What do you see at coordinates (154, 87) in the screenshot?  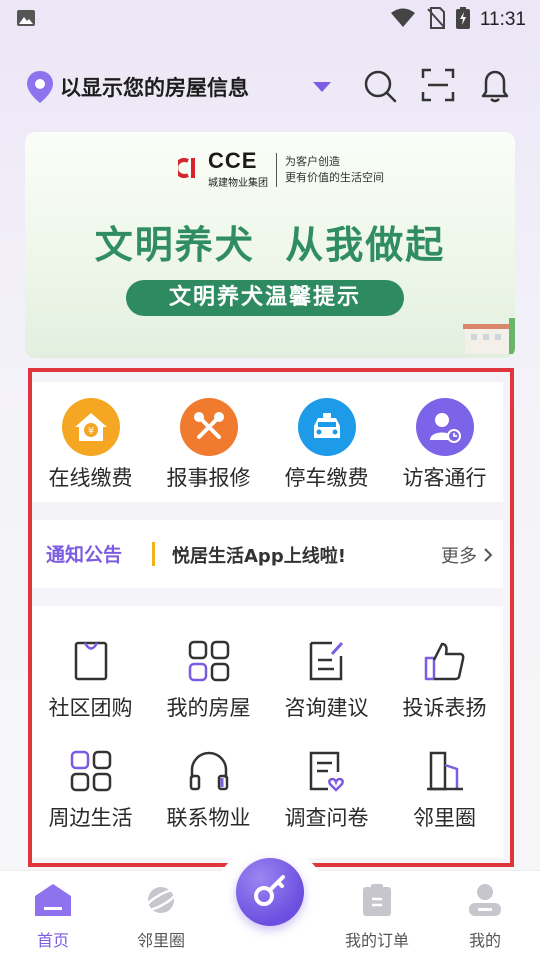 I see `address-selector: 以显示您的房屋信息` at bounding box center [154, 87].